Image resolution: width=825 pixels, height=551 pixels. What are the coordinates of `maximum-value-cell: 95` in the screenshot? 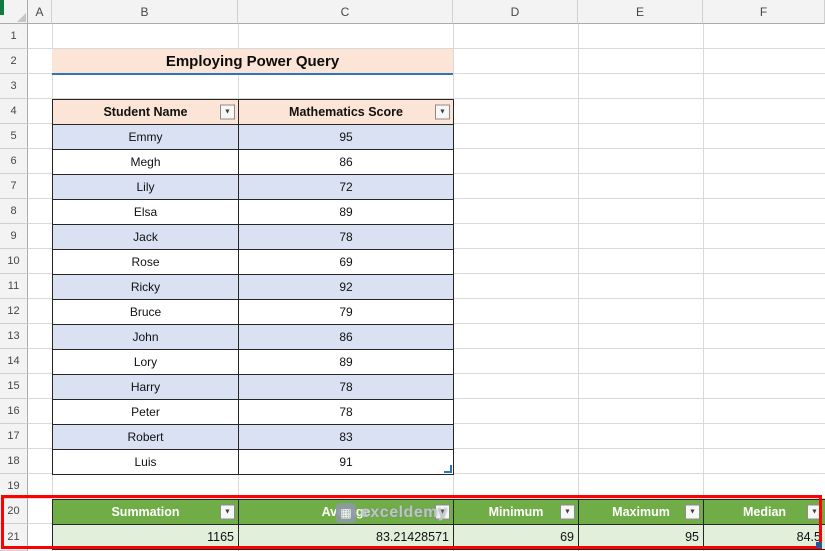 It's located at (641, 537).